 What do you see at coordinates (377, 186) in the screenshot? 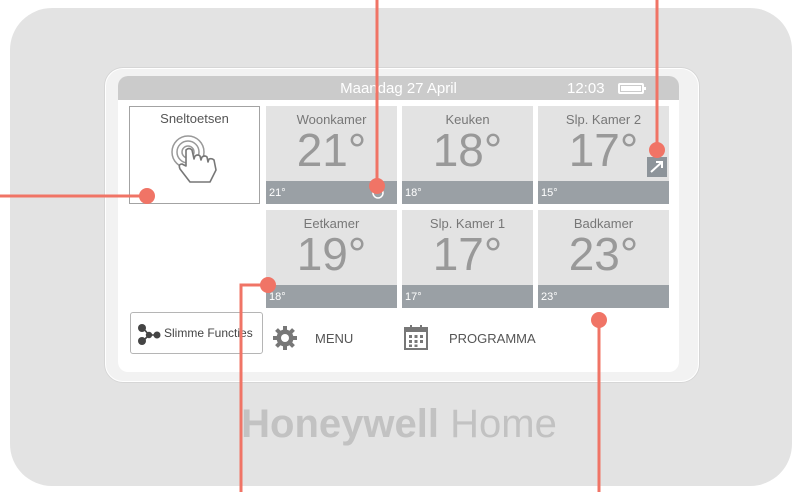
I see `callout-dot-timer` at bounding box center [377, 186].